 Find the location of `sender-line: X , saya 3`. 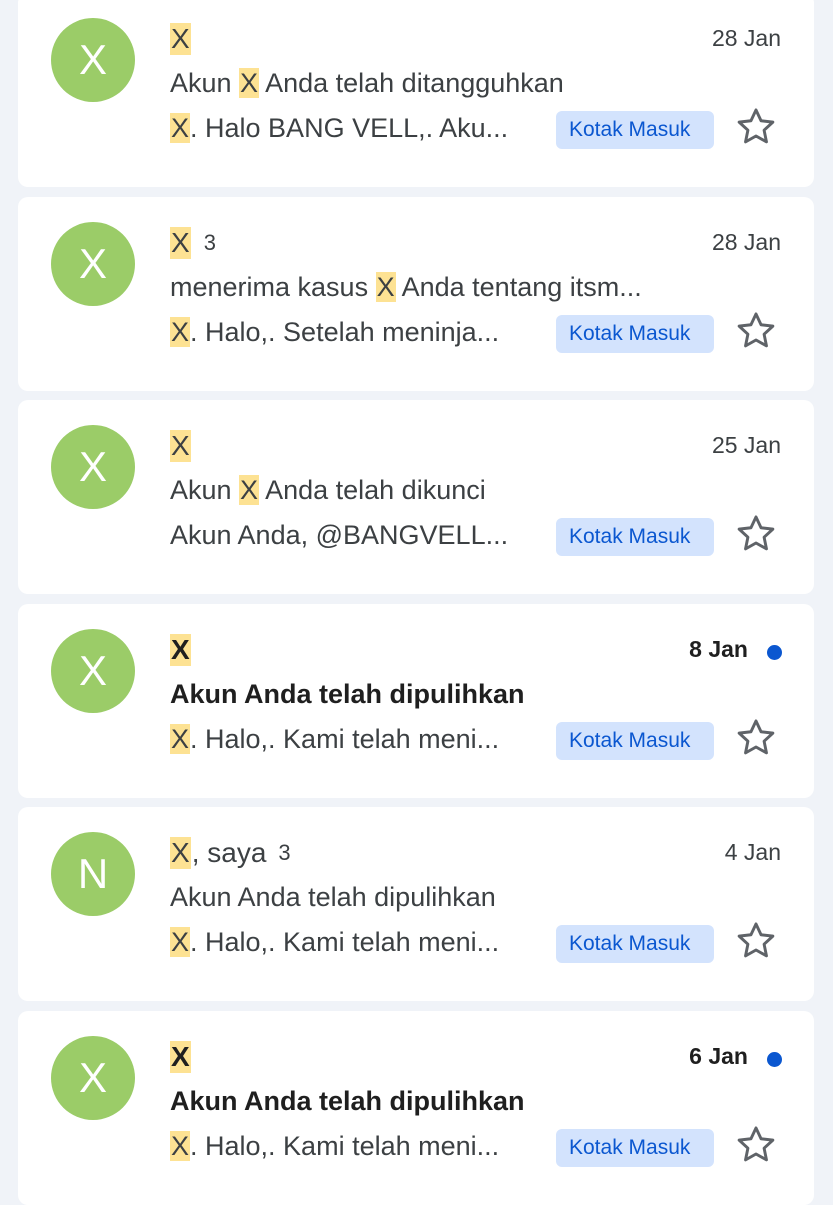

sender-line: X , saya 3 is located at coordinates (230, 853).